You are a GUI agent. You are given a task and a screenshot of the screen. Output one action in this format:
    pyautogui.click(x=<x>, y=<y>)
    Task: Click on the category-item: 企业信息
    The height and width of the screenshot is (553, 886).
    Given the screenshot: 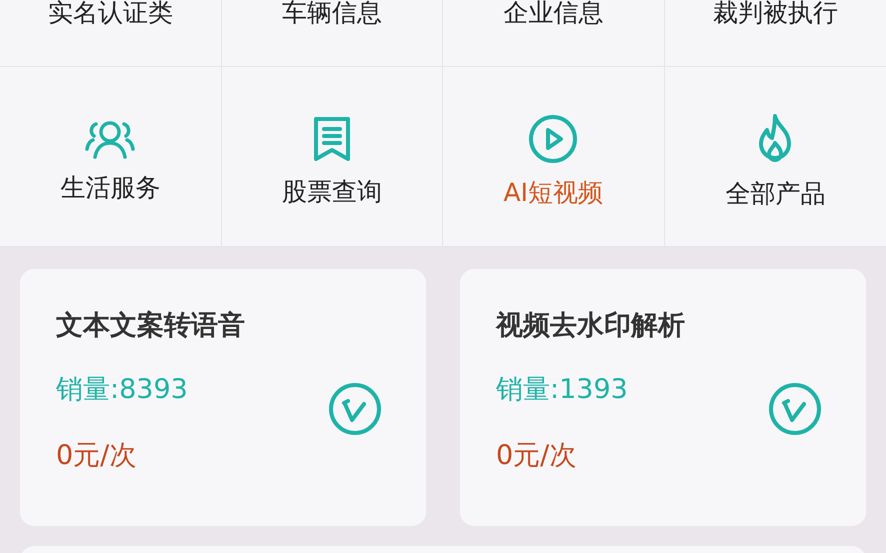 What is the action you would take?
    pyautogui.click(x=553, y=13)
    